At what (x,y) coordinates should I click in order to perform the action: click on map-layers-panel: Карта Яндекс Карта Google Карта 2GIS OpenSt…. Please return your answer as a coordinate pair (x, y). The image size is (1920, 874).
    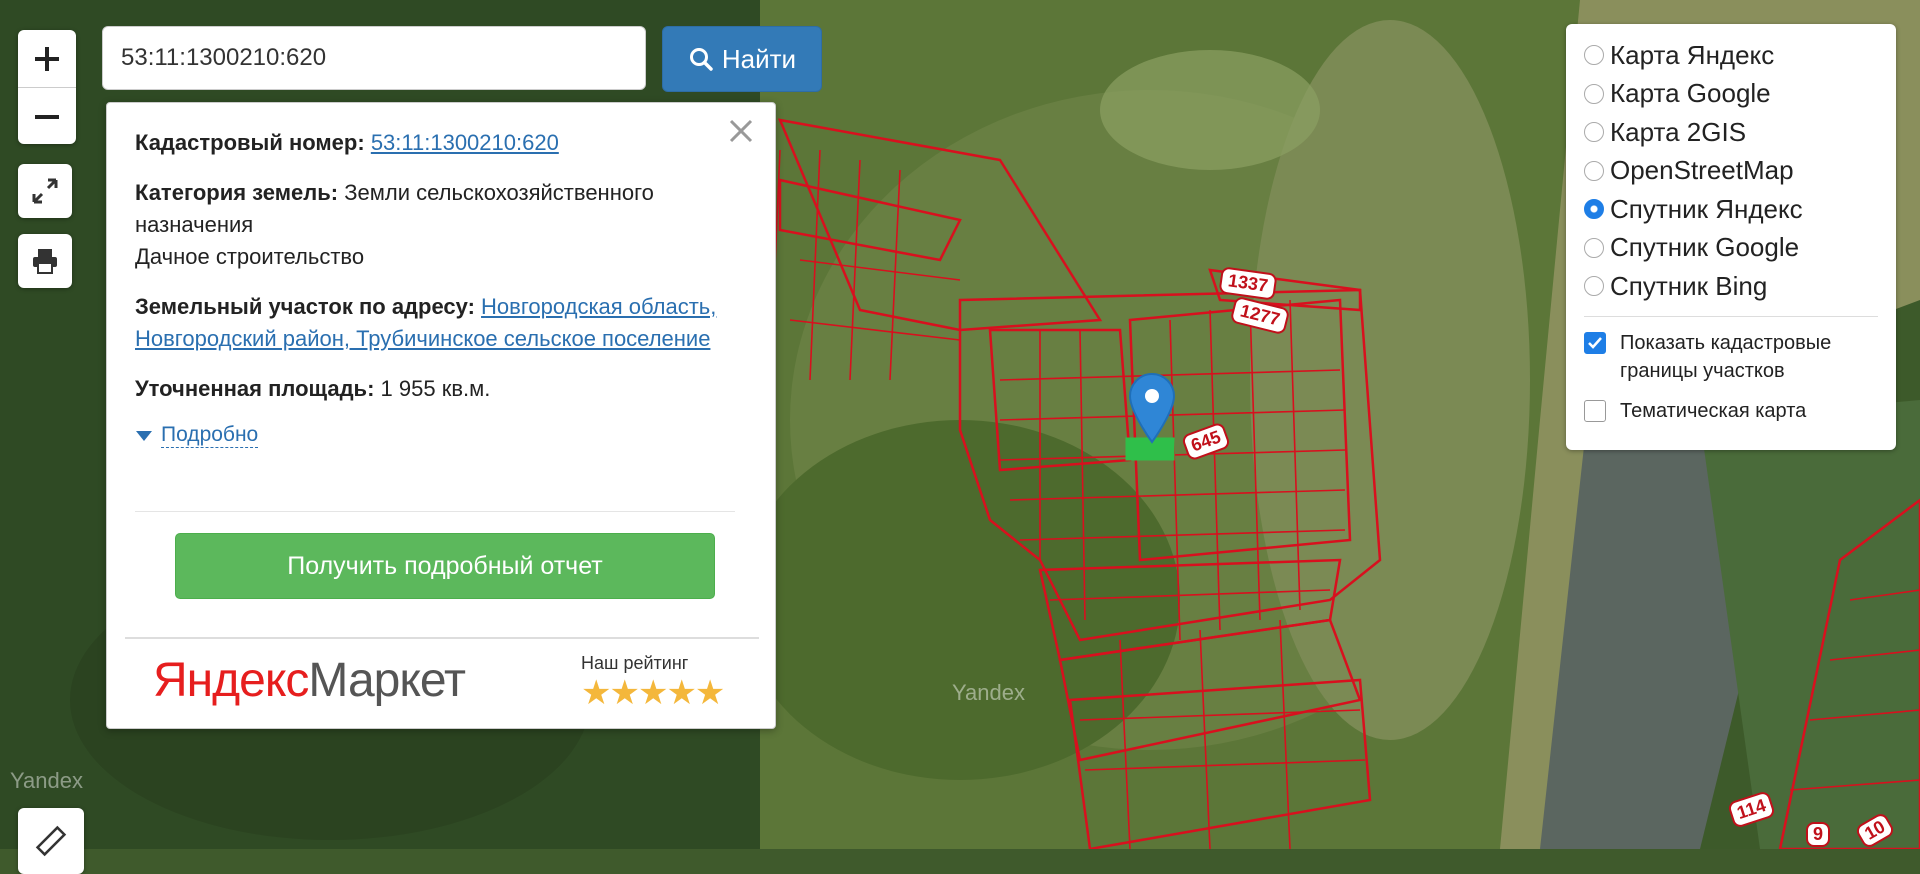
    Looking at the image, I should click on (1731, 237).